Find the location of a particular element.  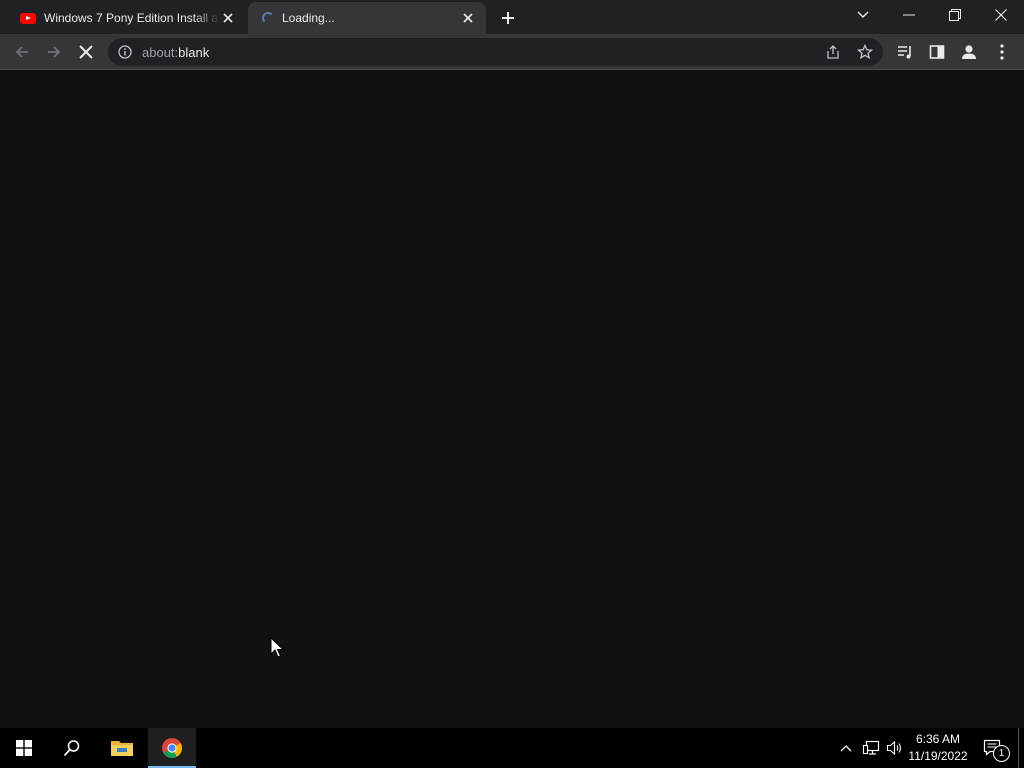

more-vertical-icon is located at coordinates (1002, 52).